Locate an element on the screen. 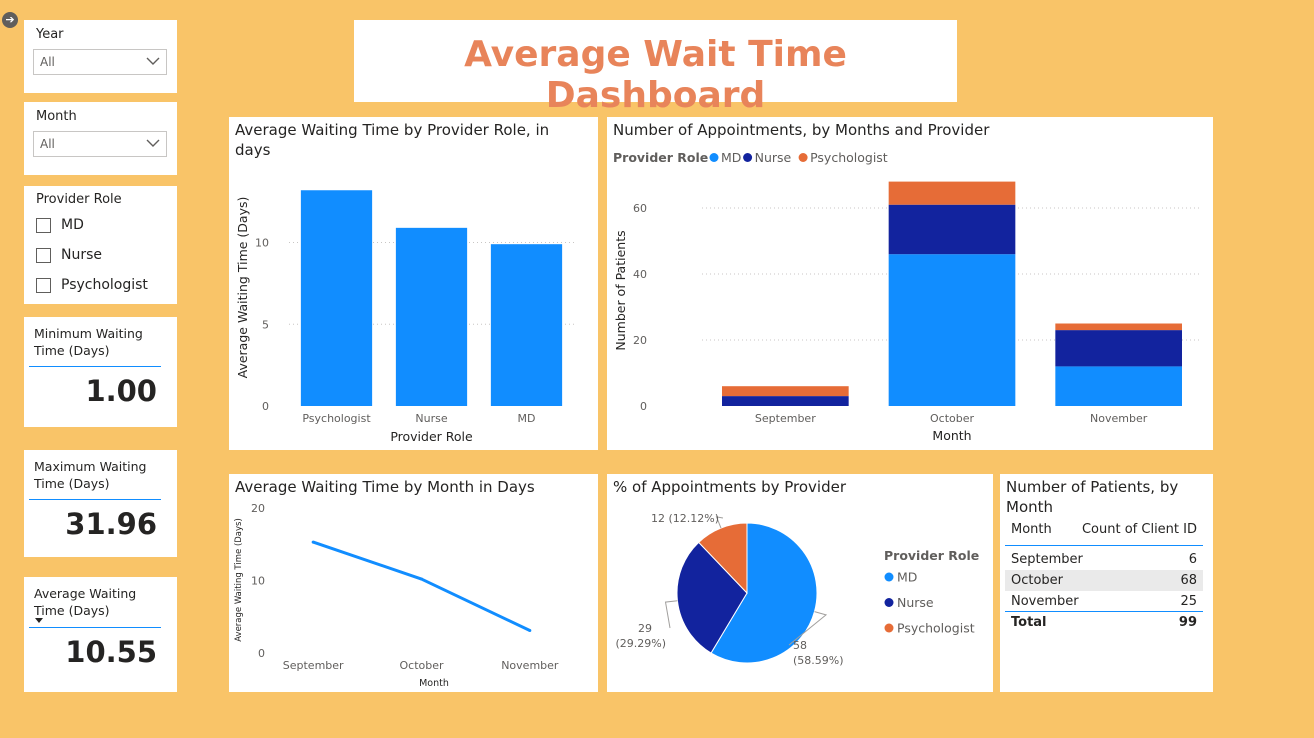 The width and height of the screenshot is (1314, 738). table-header: Month Count of Client ID is located at coordinates (1104, 532).